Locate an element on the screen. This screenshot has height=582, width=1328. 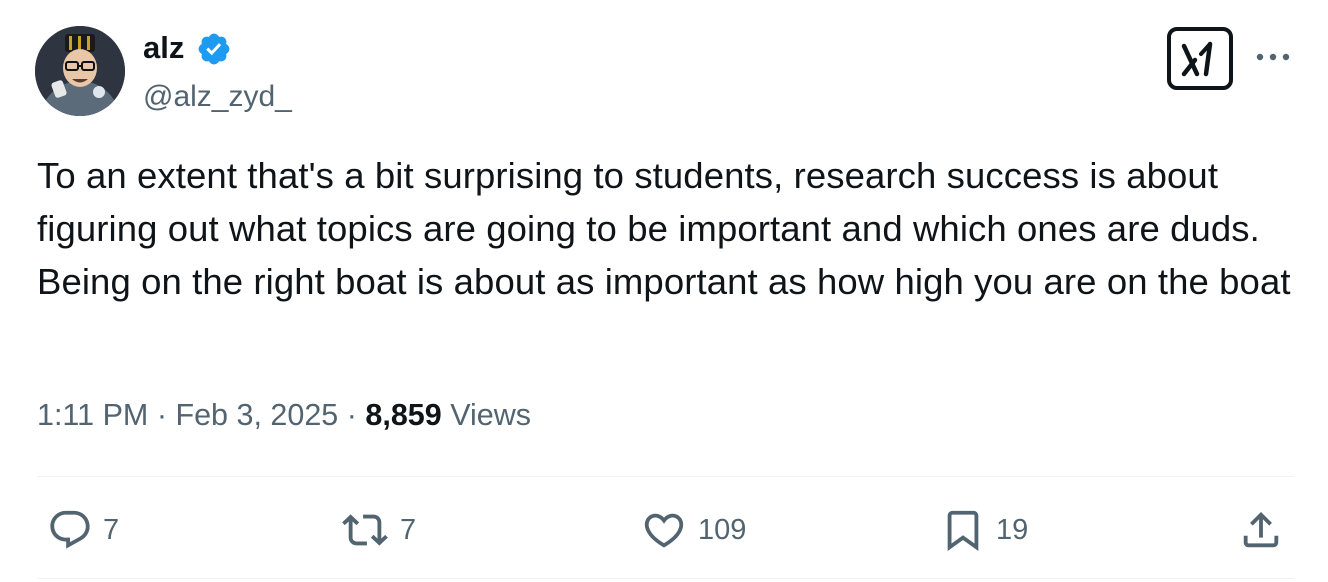
author-handle: @alz_zyd_ is located at coordinates (217, 97).